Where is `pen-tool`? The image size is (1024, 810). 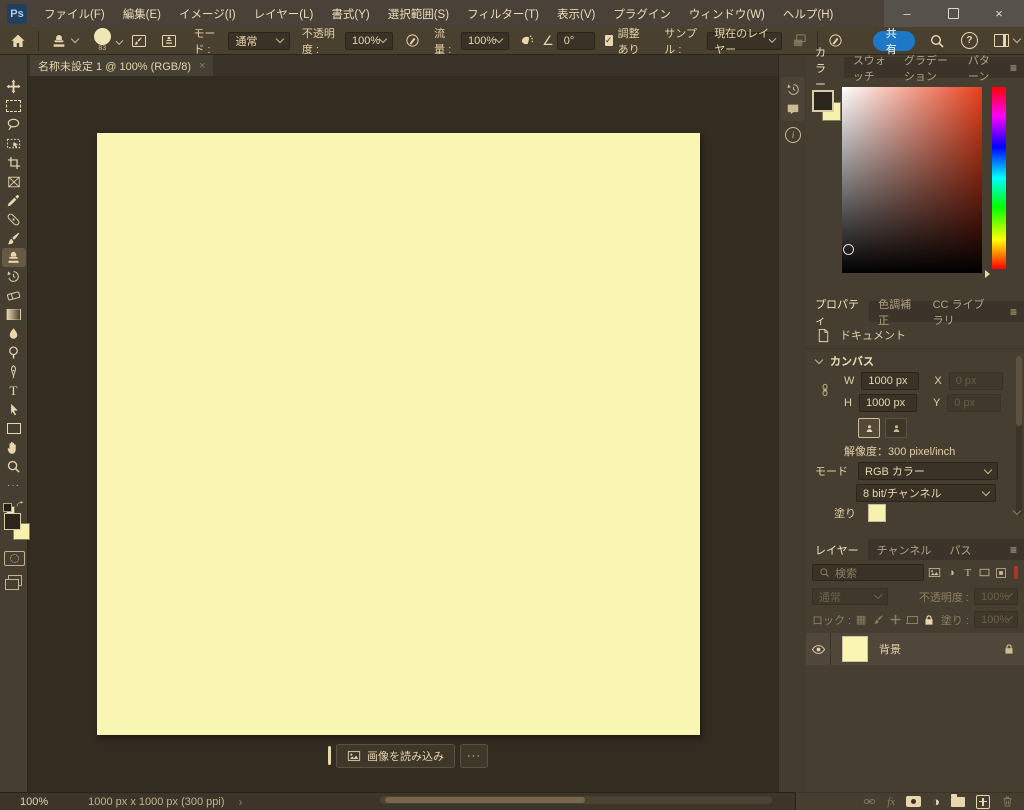 pen-tool is located at coordinates (14, 371).